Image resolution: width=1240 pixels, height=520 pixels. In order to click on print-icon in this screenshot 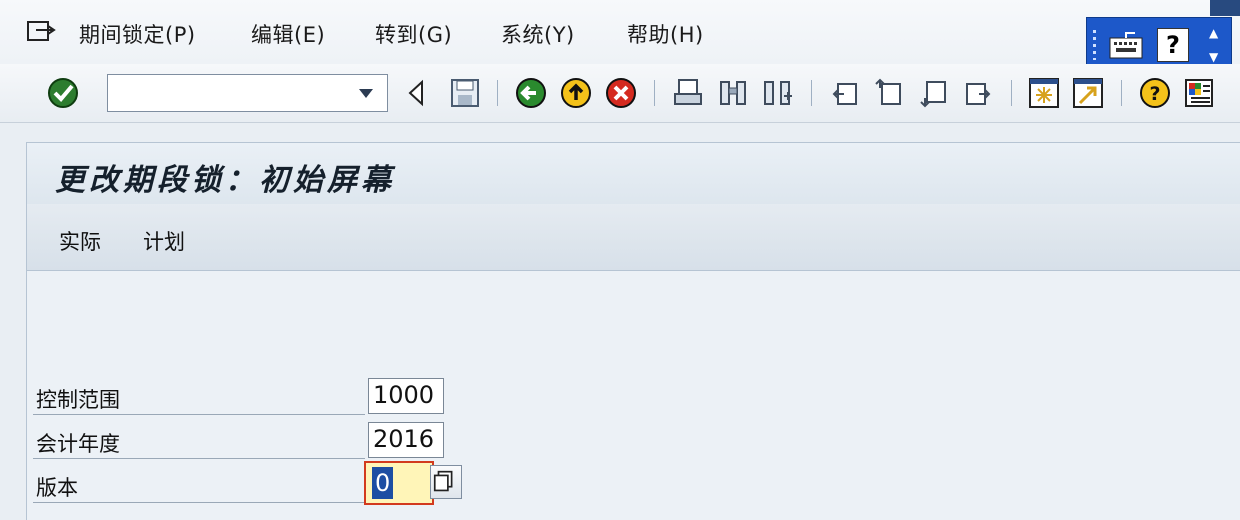, I will do `click(688, 93)`.